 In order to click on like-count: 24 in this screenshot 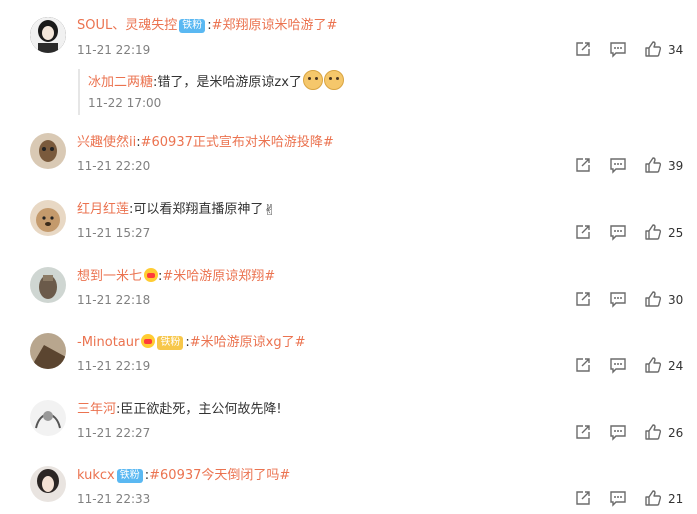, I will do `click(676, 366)`.